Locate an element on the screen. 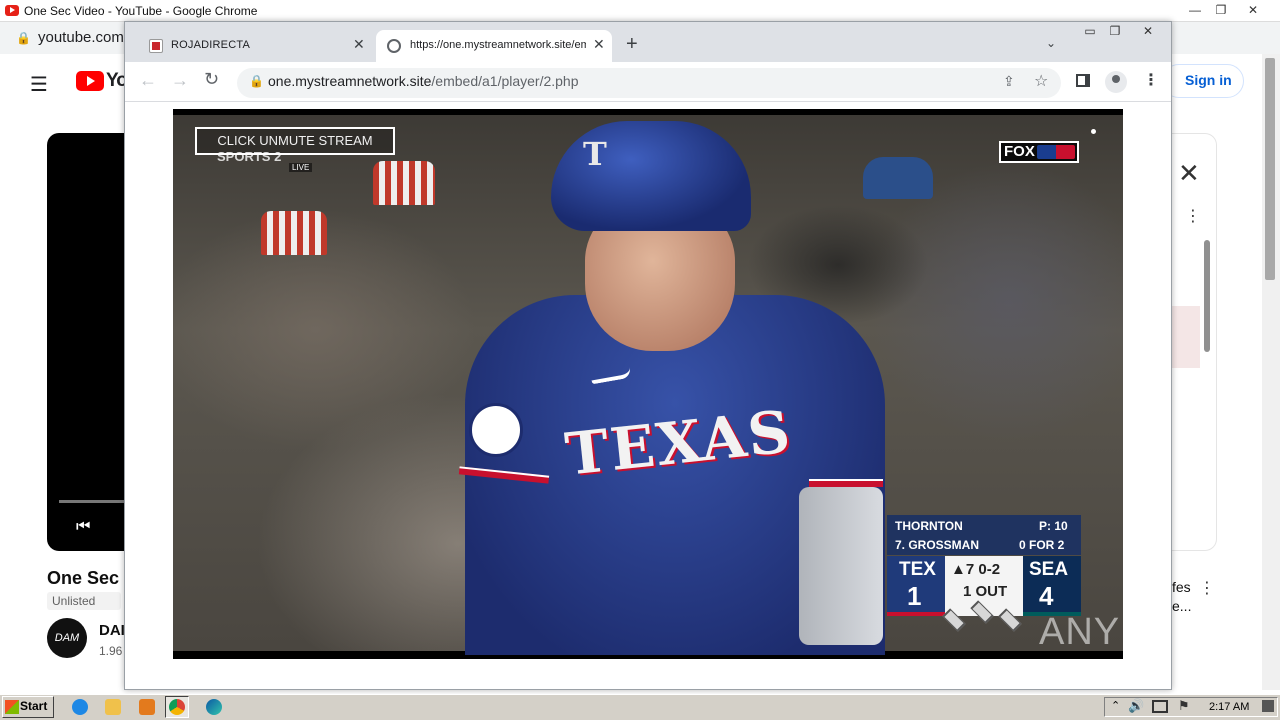  away-team-name: TEX is located at coordinates (917, 569).